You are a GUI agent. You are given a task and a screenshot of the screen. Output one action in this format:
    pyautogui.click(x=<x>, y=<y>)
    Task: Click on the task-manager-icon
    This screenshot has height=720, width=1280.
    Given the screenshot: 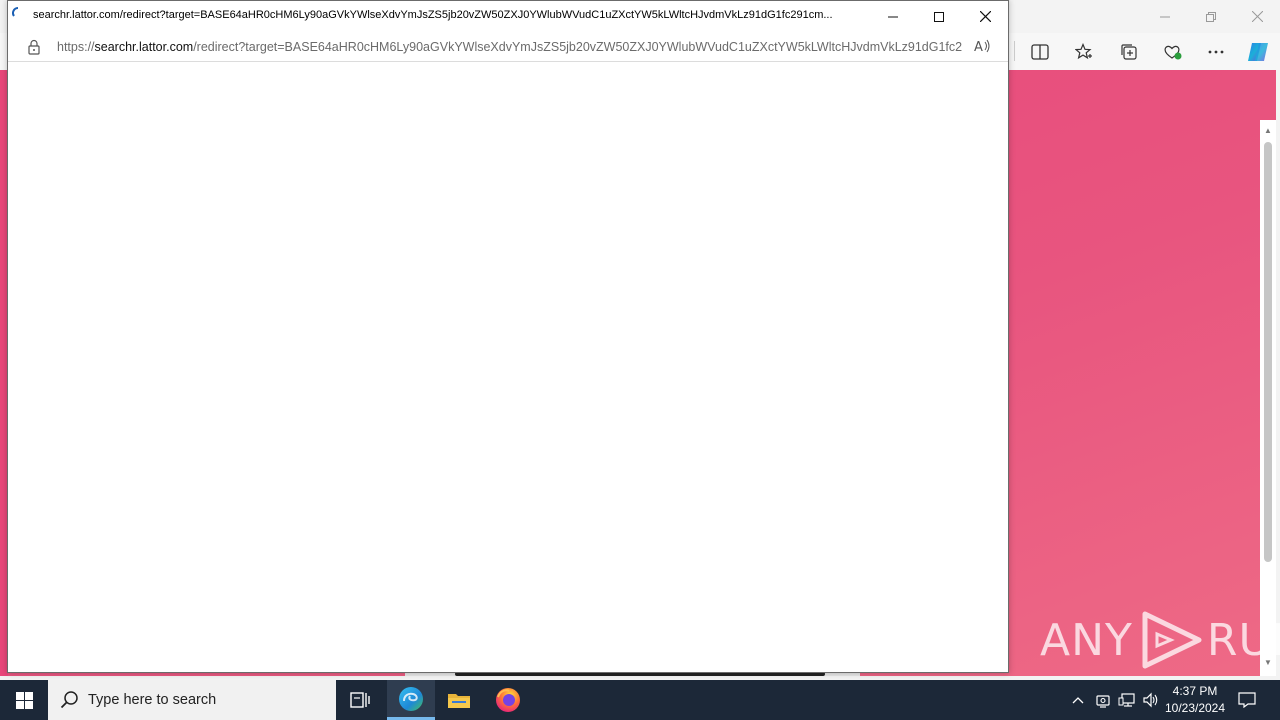 What is the action you would take?
    pyautogui.click(x=1103, y=701)
    